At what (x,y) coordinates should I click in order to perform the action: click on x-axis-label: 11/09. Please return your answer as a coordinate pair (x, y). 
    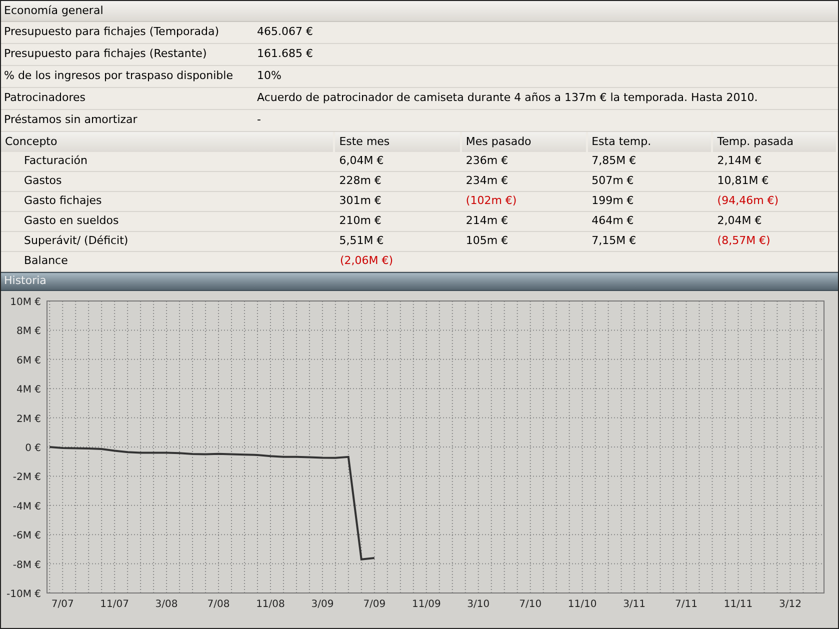
    Looking at the image, I should click on (426, 604).